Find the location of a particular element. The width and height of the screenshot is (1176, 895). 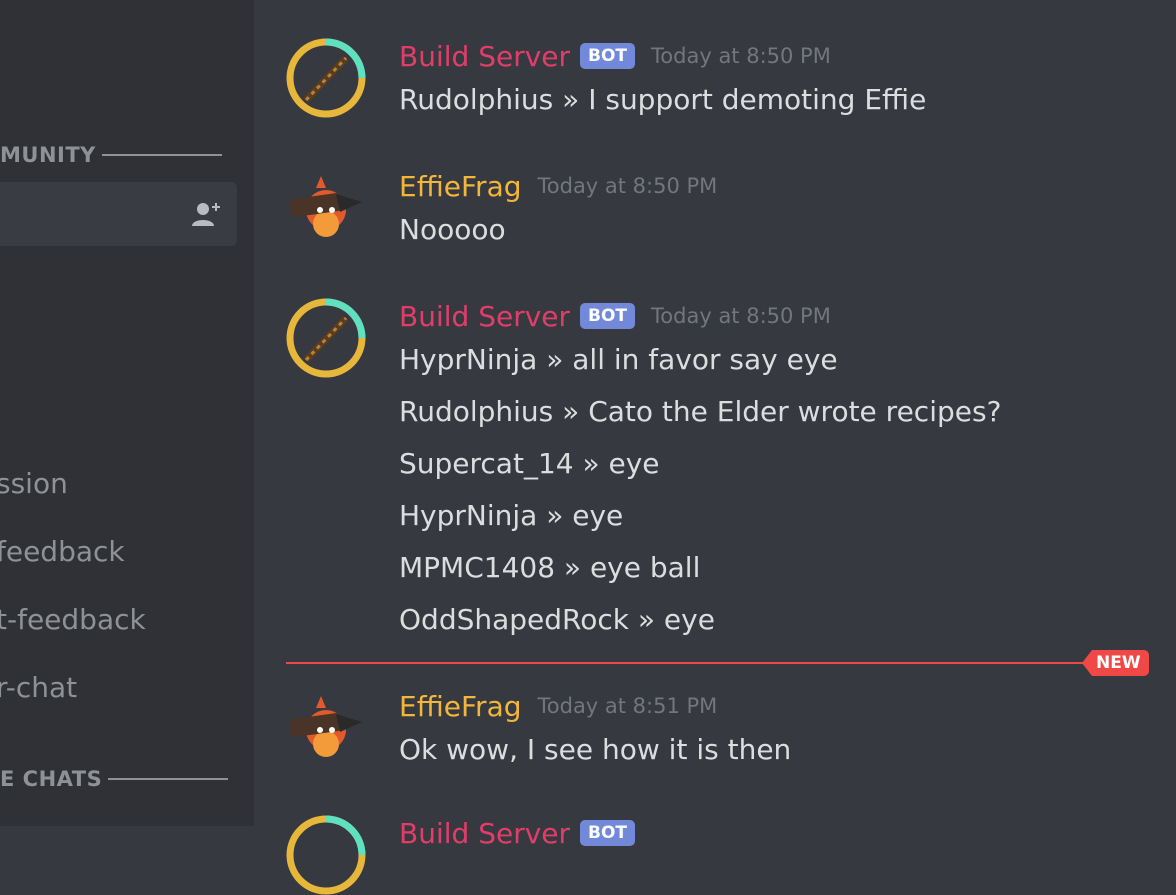

category-community: MUNITY is located at coordinates (111, 155).